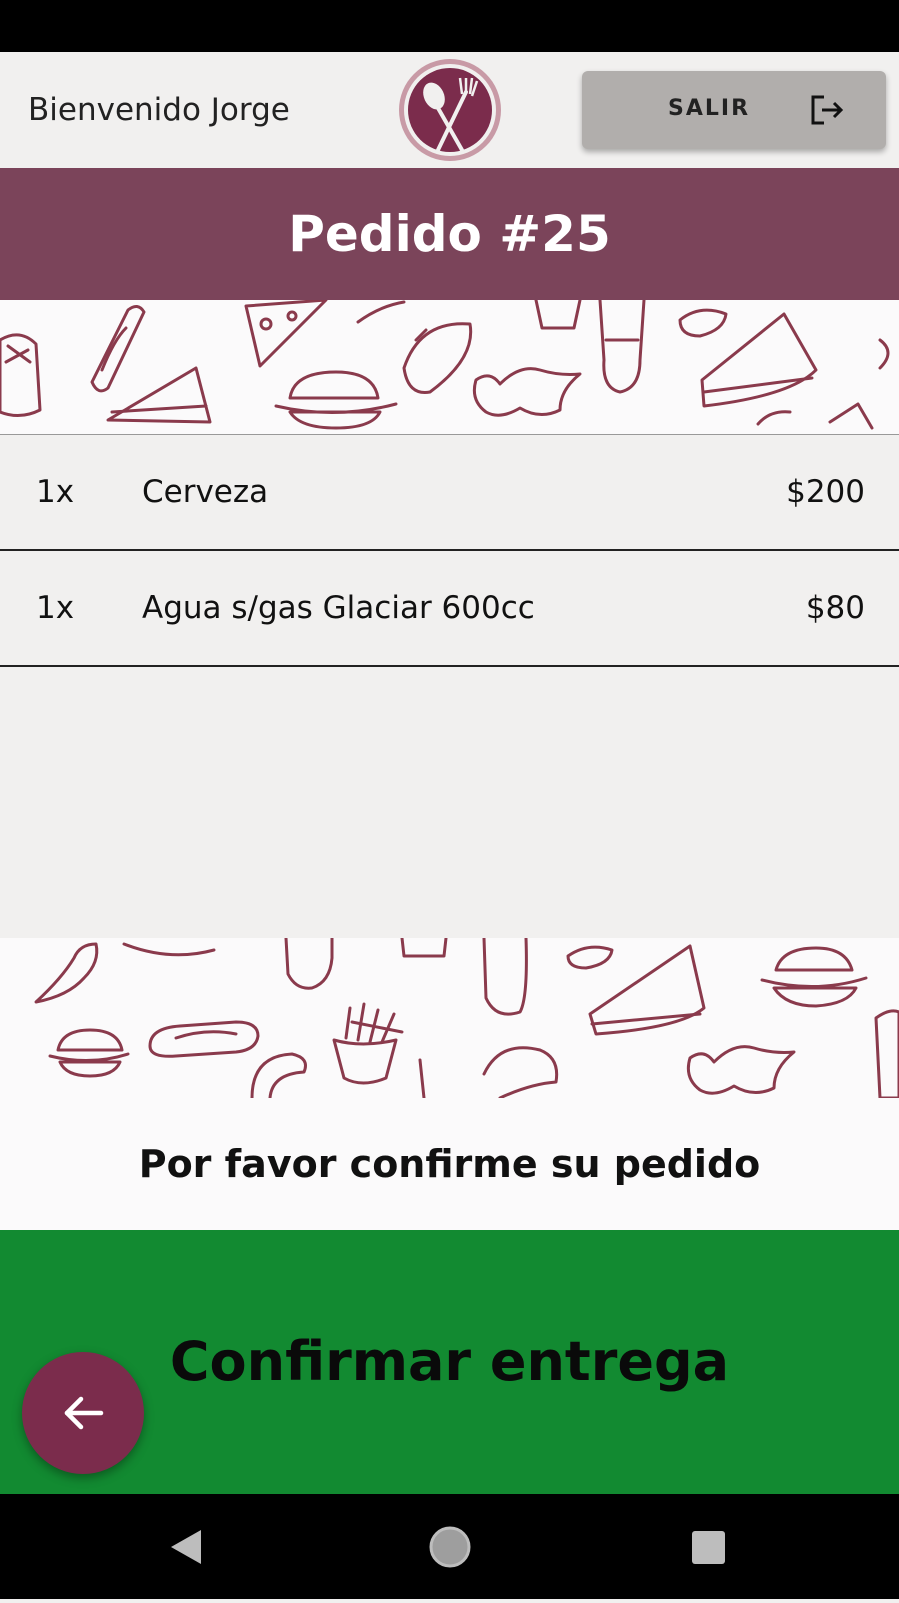  I want to click on confirm-message-box: Por favor confirme su pedido, so click(449, 1164).